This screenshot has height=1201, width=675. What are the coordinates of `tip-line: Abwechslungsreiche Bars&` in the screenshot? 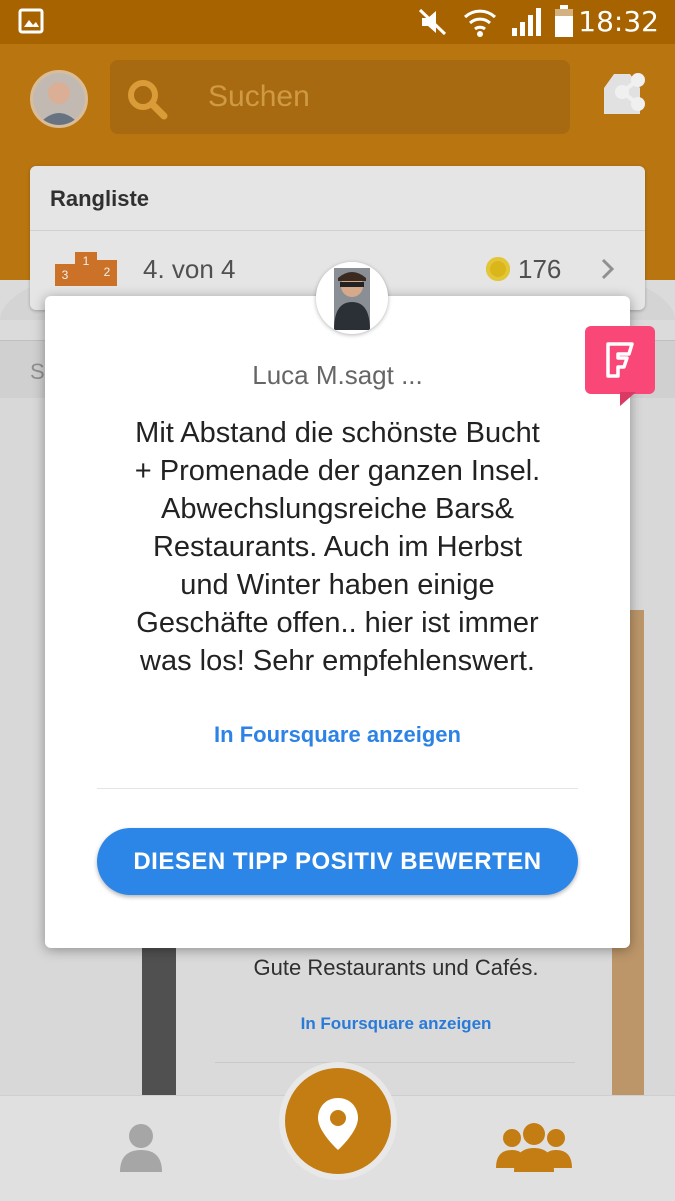 It's located at (337, 509).